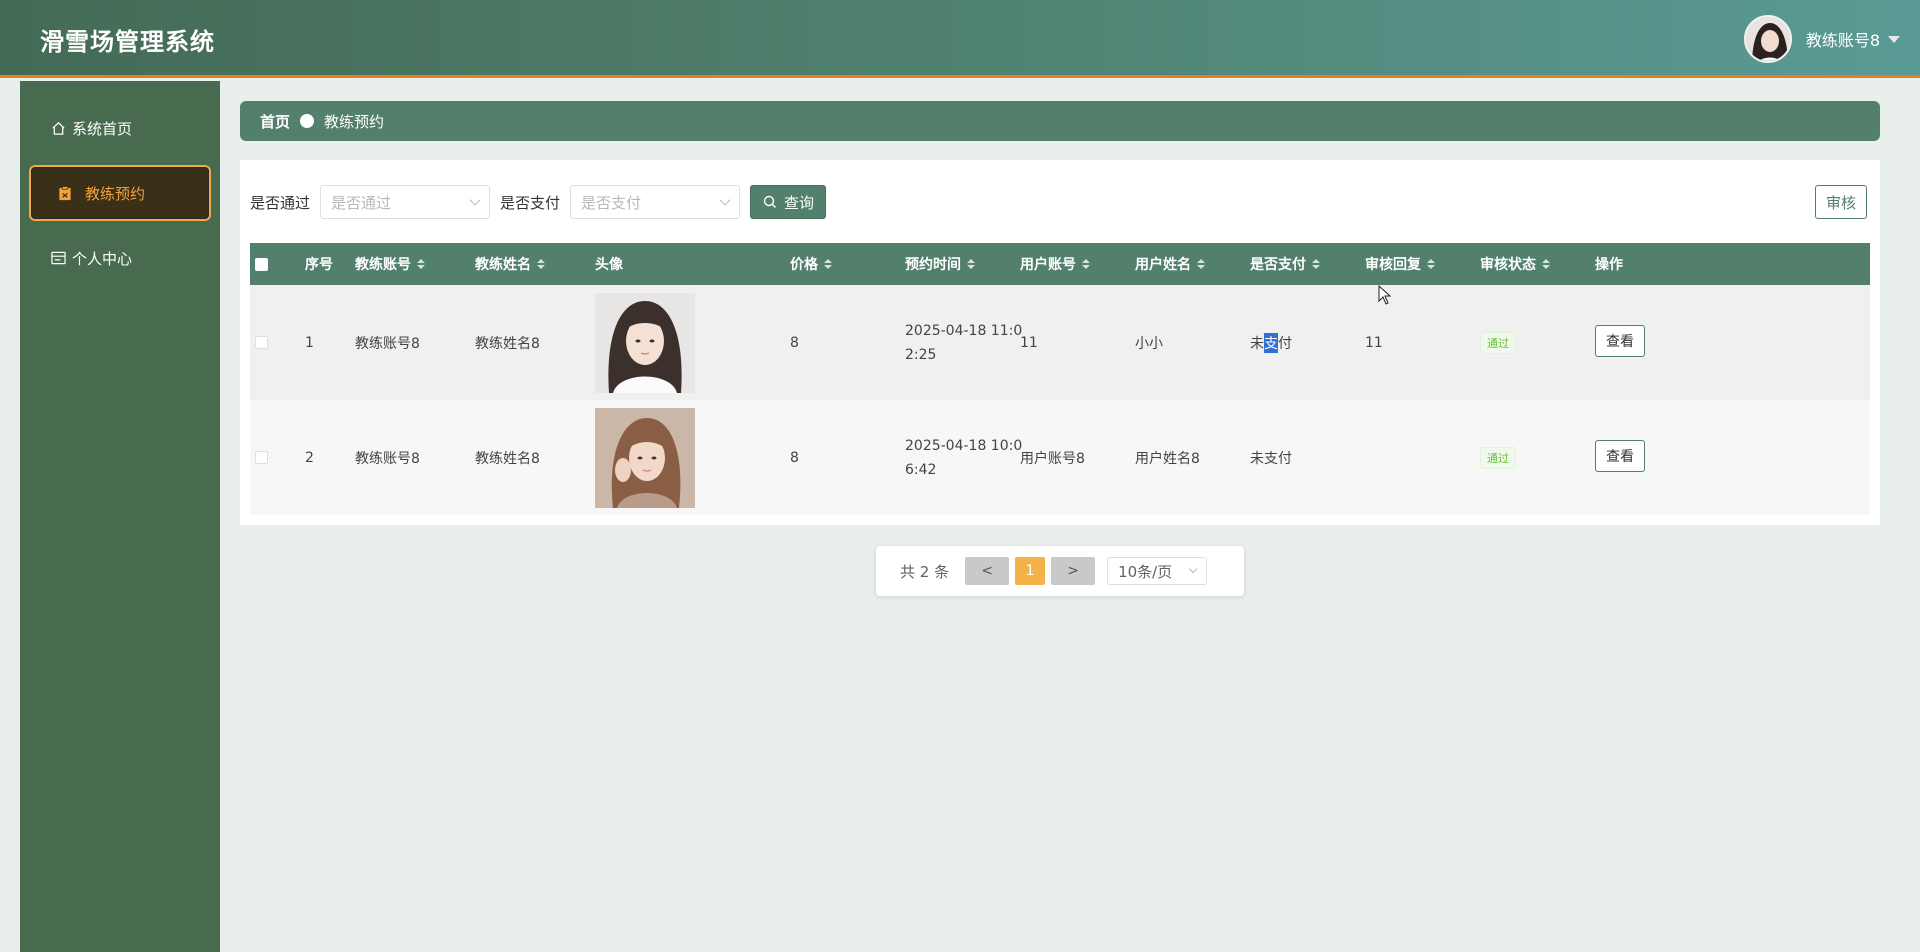  I want to click on col-reply: 审核回复, so click(1400, 264).